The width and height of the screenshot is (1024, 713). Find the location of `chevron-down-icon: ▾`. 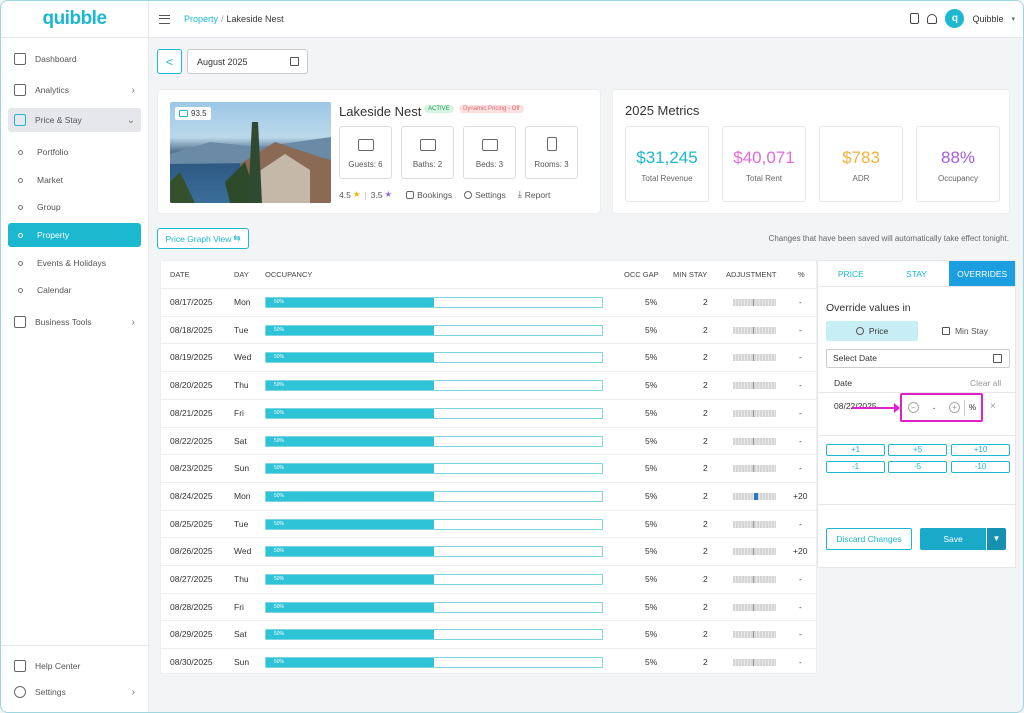

chevron-down-icon: ▾ is located at coordinates (1013, 19).